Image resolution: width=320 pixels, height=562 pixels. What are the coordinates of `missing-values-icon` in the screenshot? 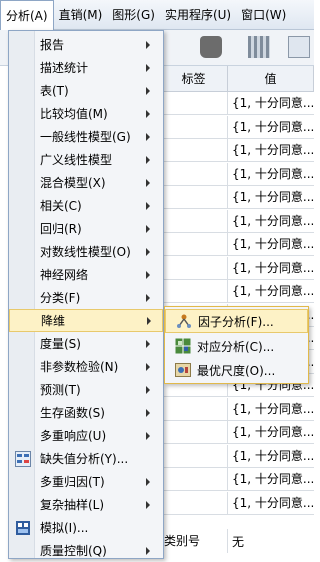 It's located at (23, 458).